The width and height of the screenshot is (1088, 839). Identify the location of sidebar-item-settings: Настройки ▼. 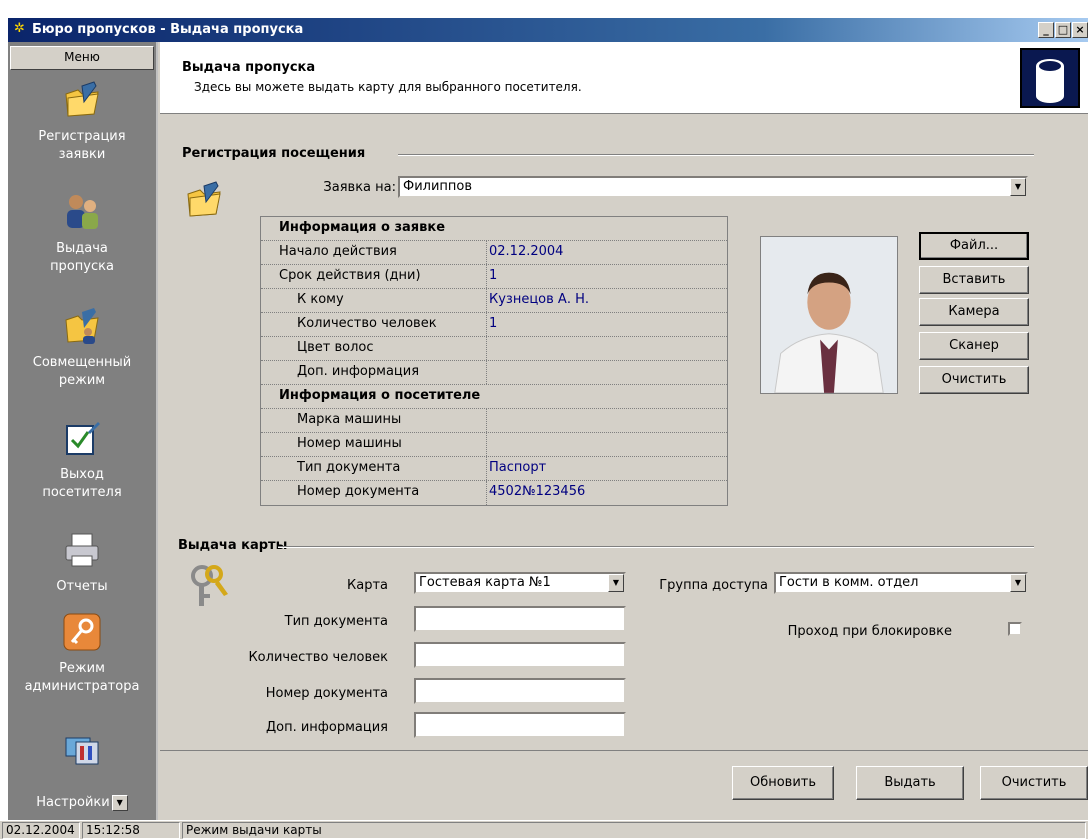
(82, 770).